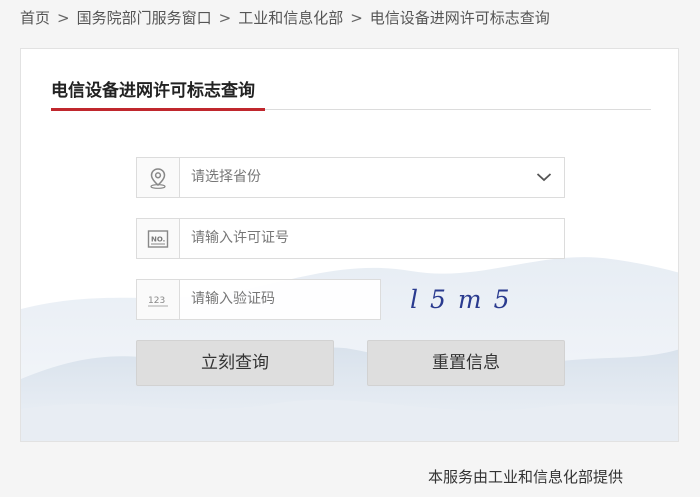 This screenshot has height=497, width=700. What do you see at coordinates (480, 300) in the screenshot?
I see `captcha-image: l5m5` at bounding box center [480, 300].